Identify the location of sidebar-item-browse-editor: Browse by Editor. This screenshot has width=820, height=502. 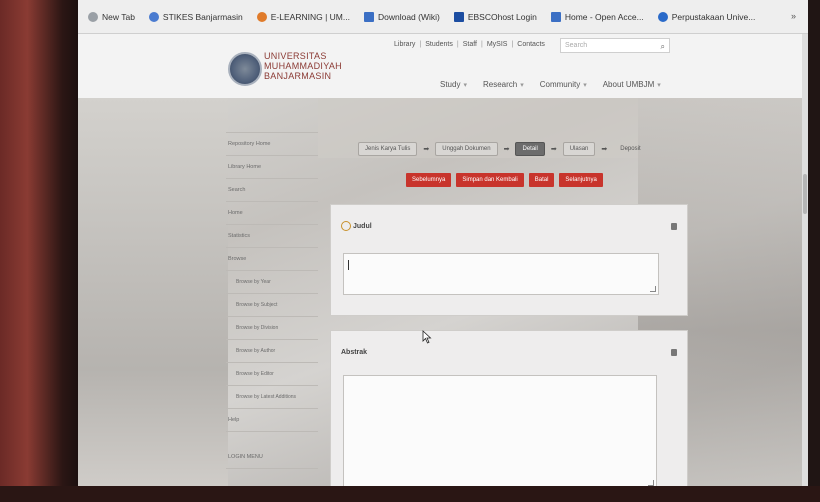
(272, 374).